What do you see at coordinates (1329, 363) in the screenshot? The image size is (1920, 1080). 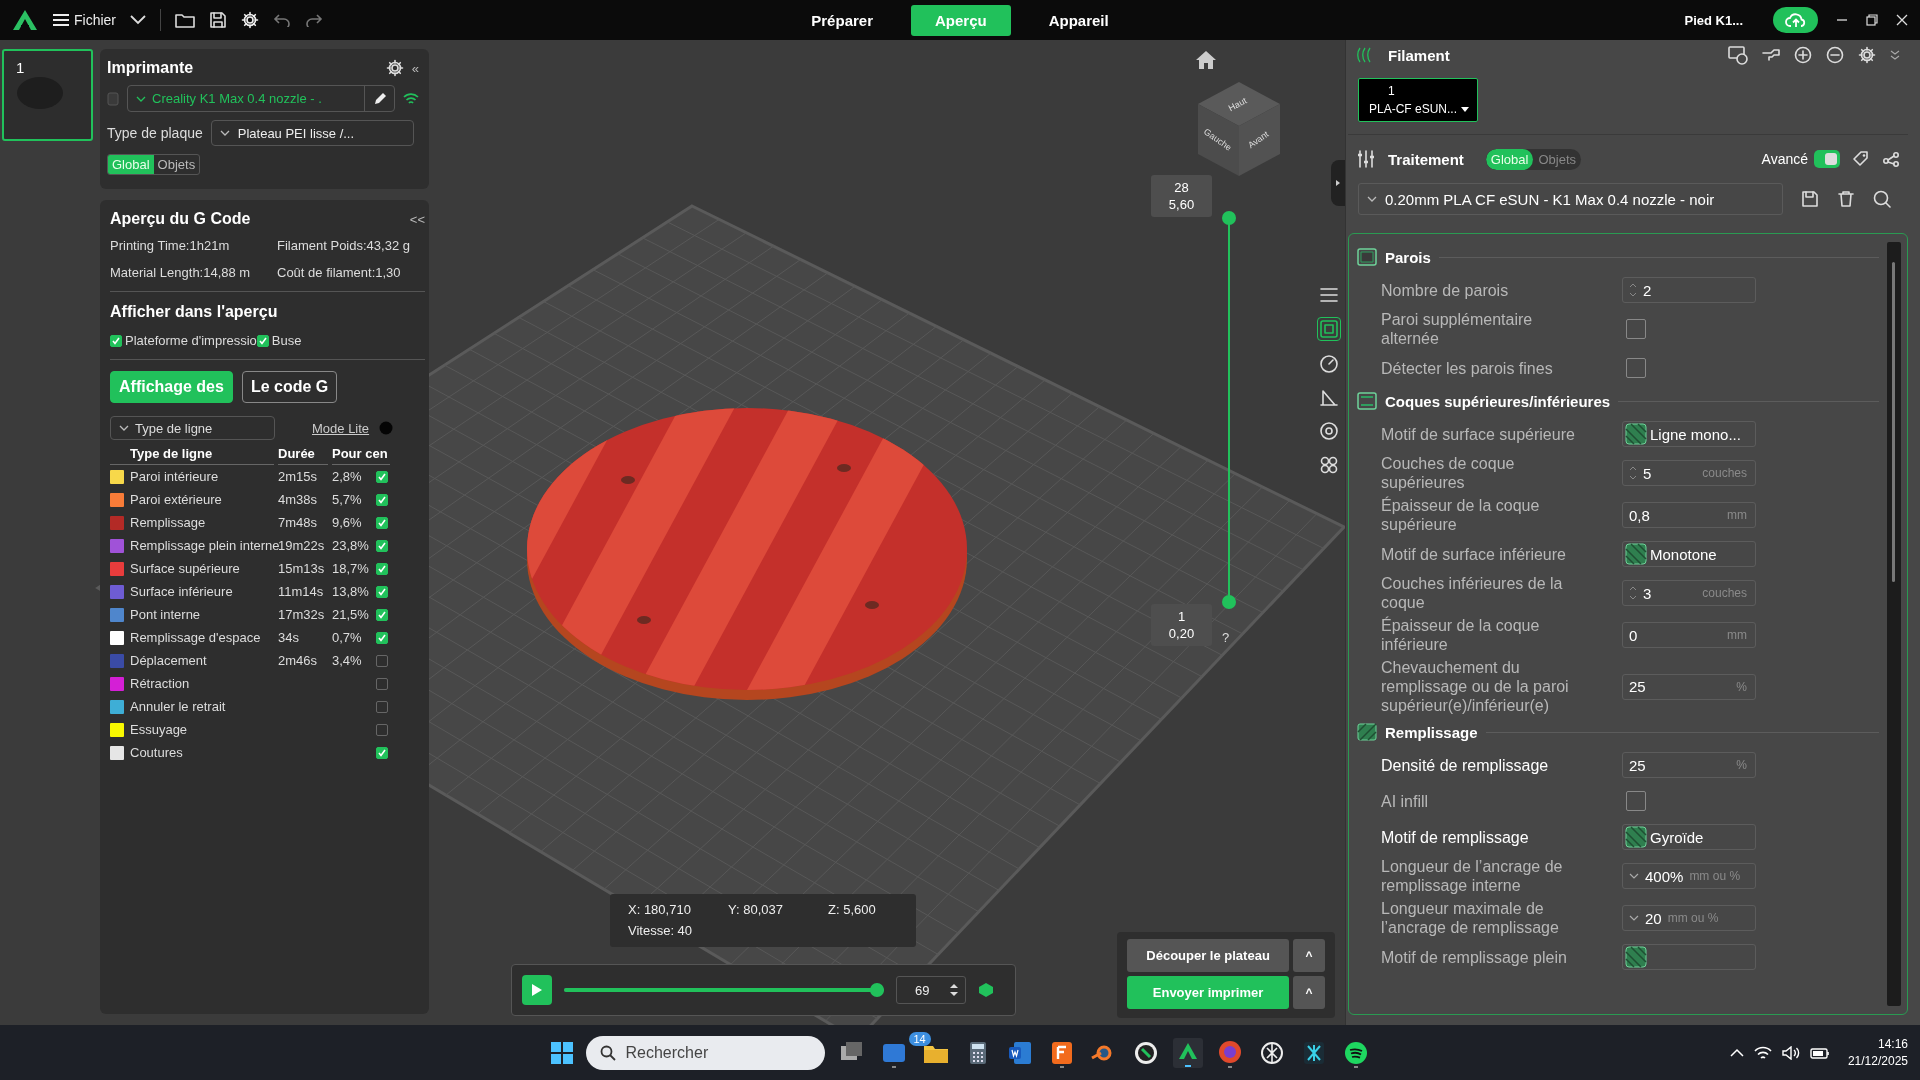 I see `gauge-icon` at bounding box center [1329, 363].